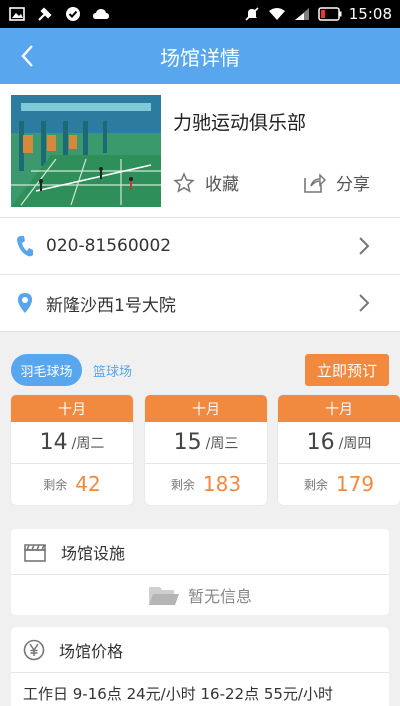  Describe the element at coordinates (347, 370) in the screenshot. I see `book-now-button: 立即预订` at that location.